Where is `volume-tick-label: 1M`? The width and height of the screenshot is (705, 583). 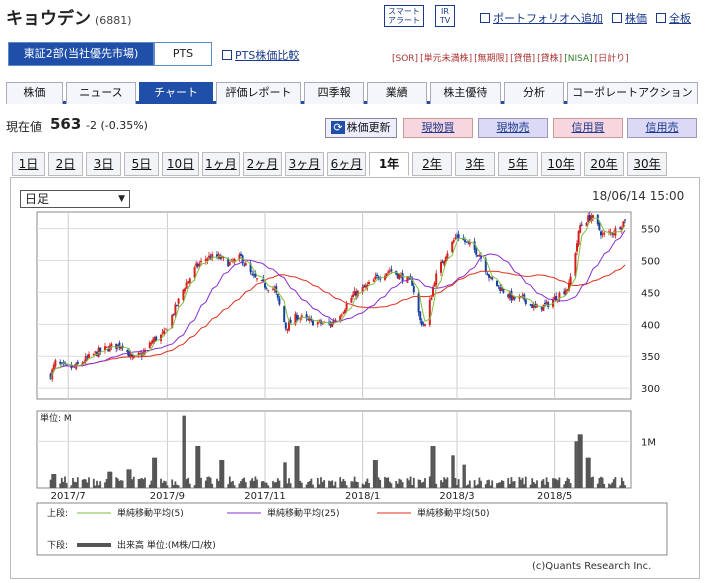 volume-tick-label: 1M is located at coordinates (648, 442).